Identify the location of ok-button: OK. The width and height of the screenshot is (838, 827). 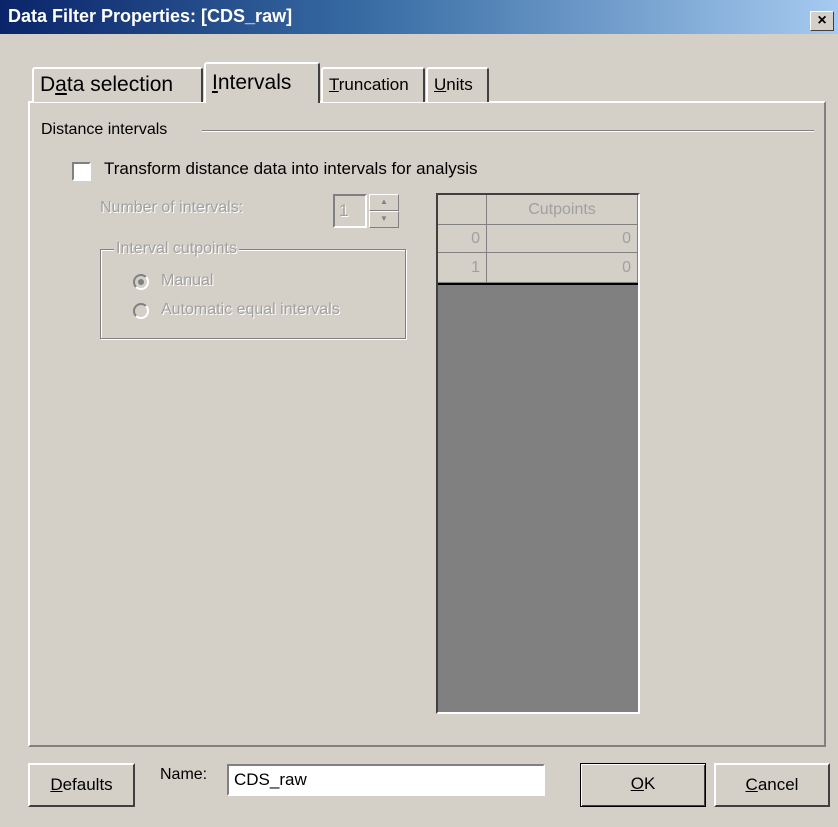
(643, 785).